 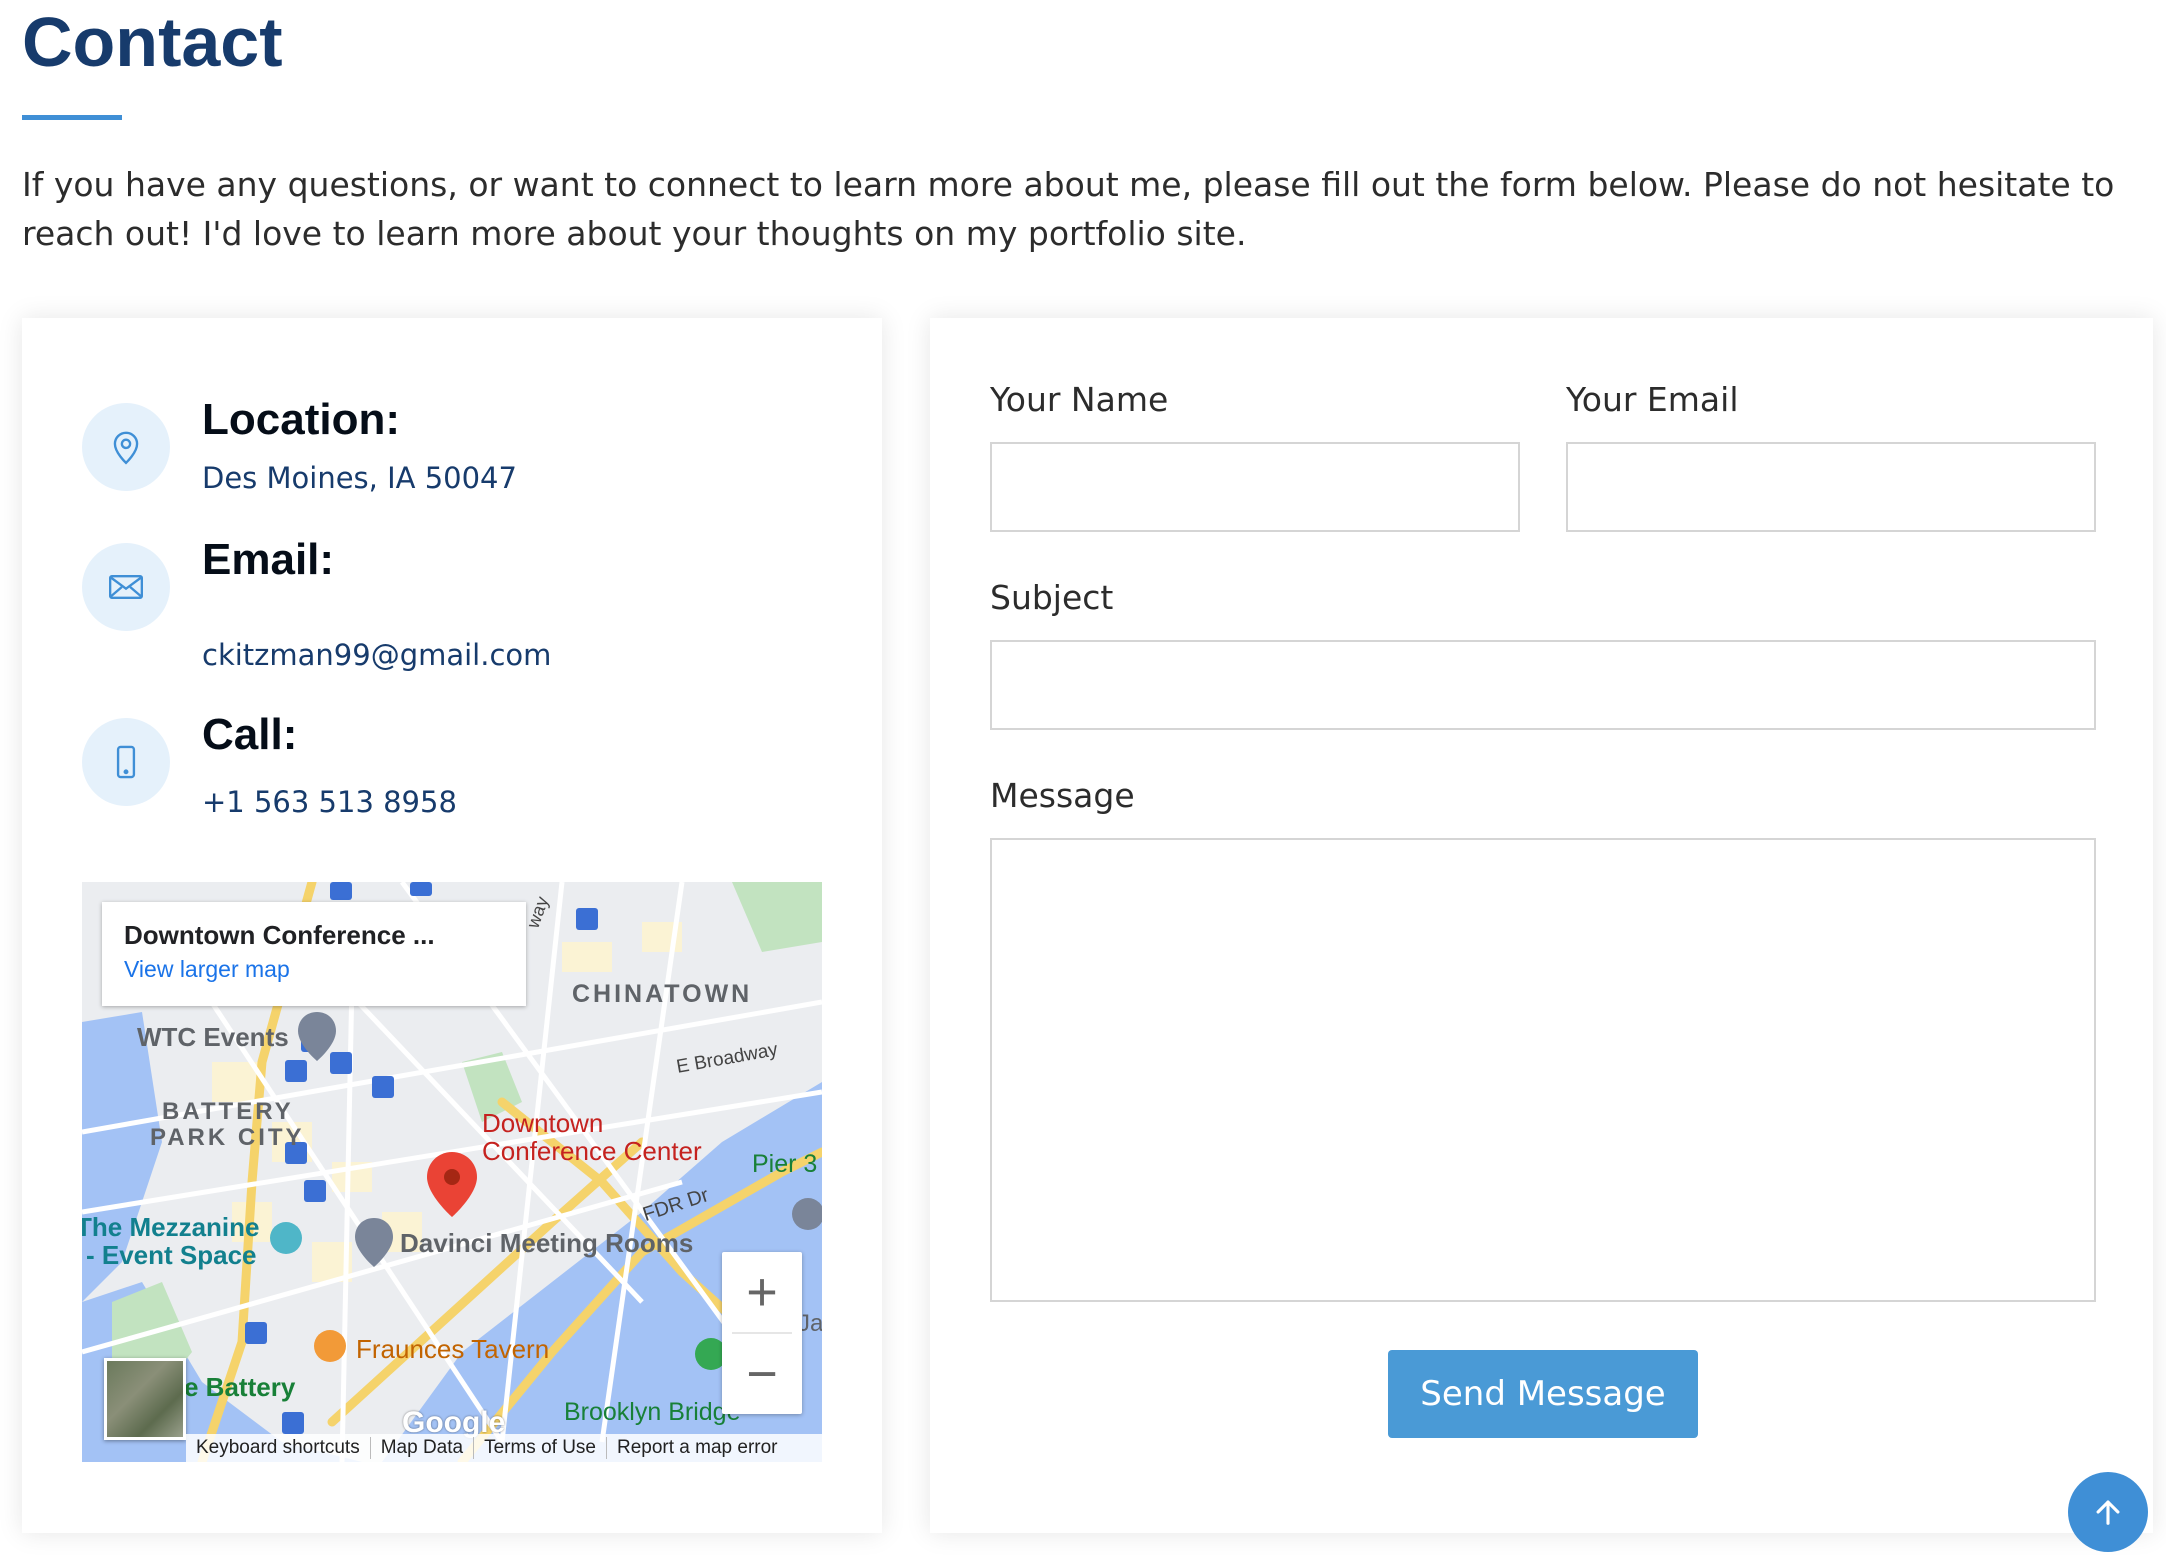 What do you see at coordinates (207, 969) in the screenshot?
I see `view-larger-map-link: View larger map` at bounding box center [207, 969].